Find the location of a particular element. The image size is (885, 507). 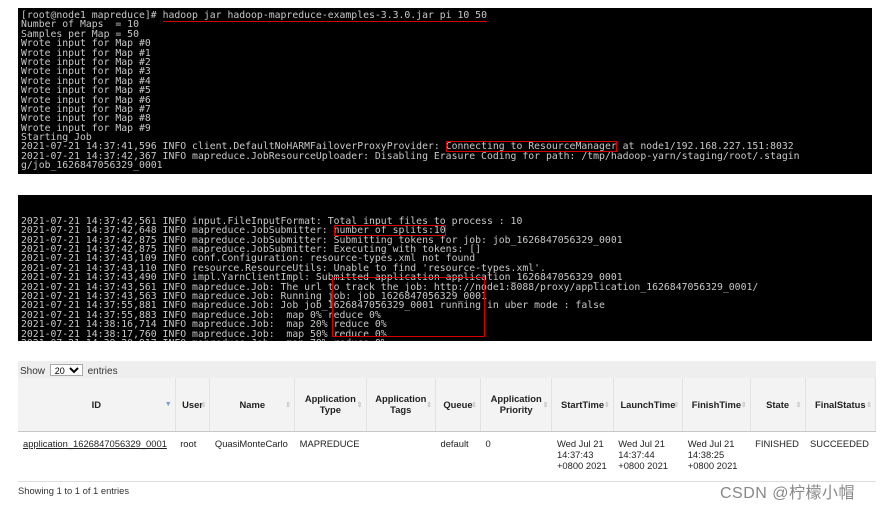

column-header-label: Queue is located at coordinates (458, 404).